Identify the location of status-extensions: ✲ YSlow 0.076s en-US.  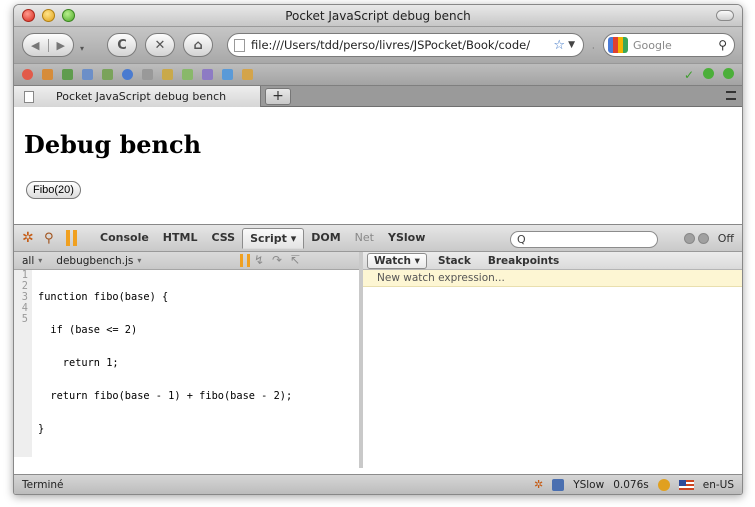
(634, 484).